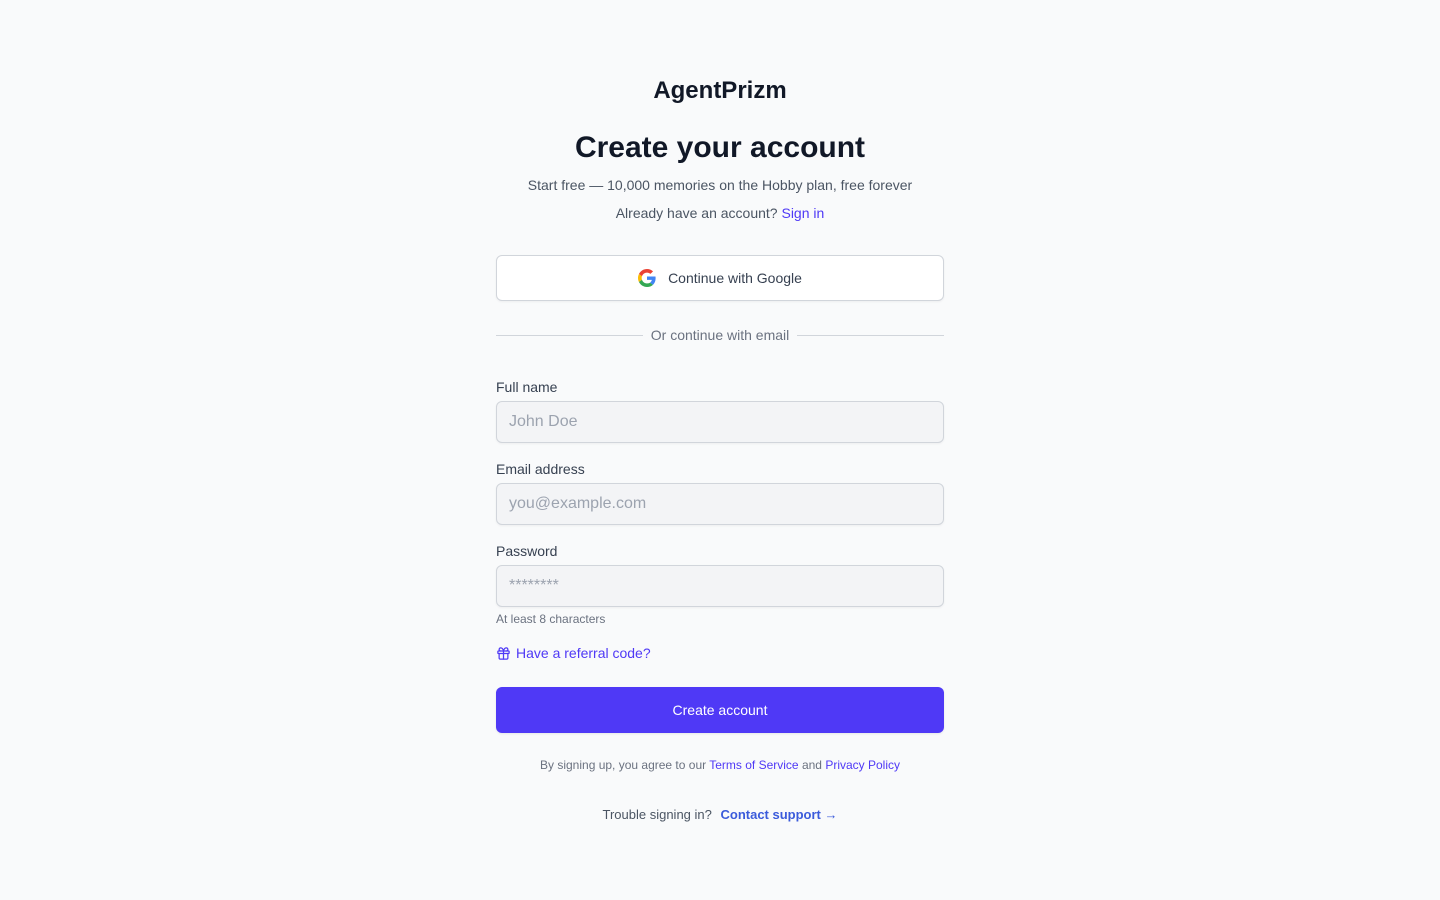  I want to click on support-prompt: Trouble signing in?, so click(657, 814).